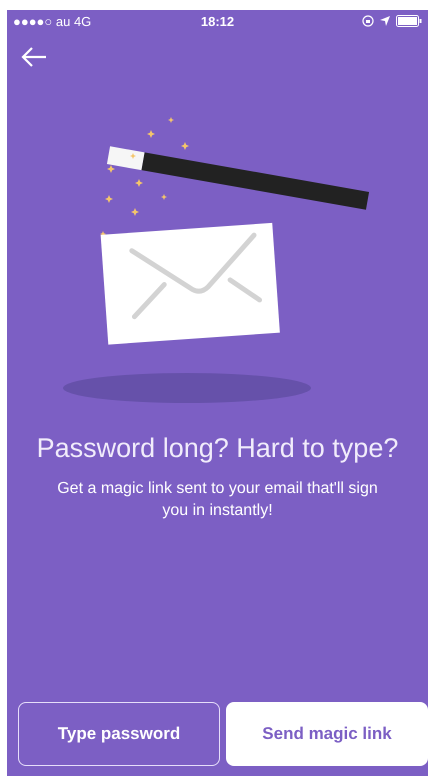 The image size is (435, 776). I want to click on back-arrow-icon, so click(34, 57).